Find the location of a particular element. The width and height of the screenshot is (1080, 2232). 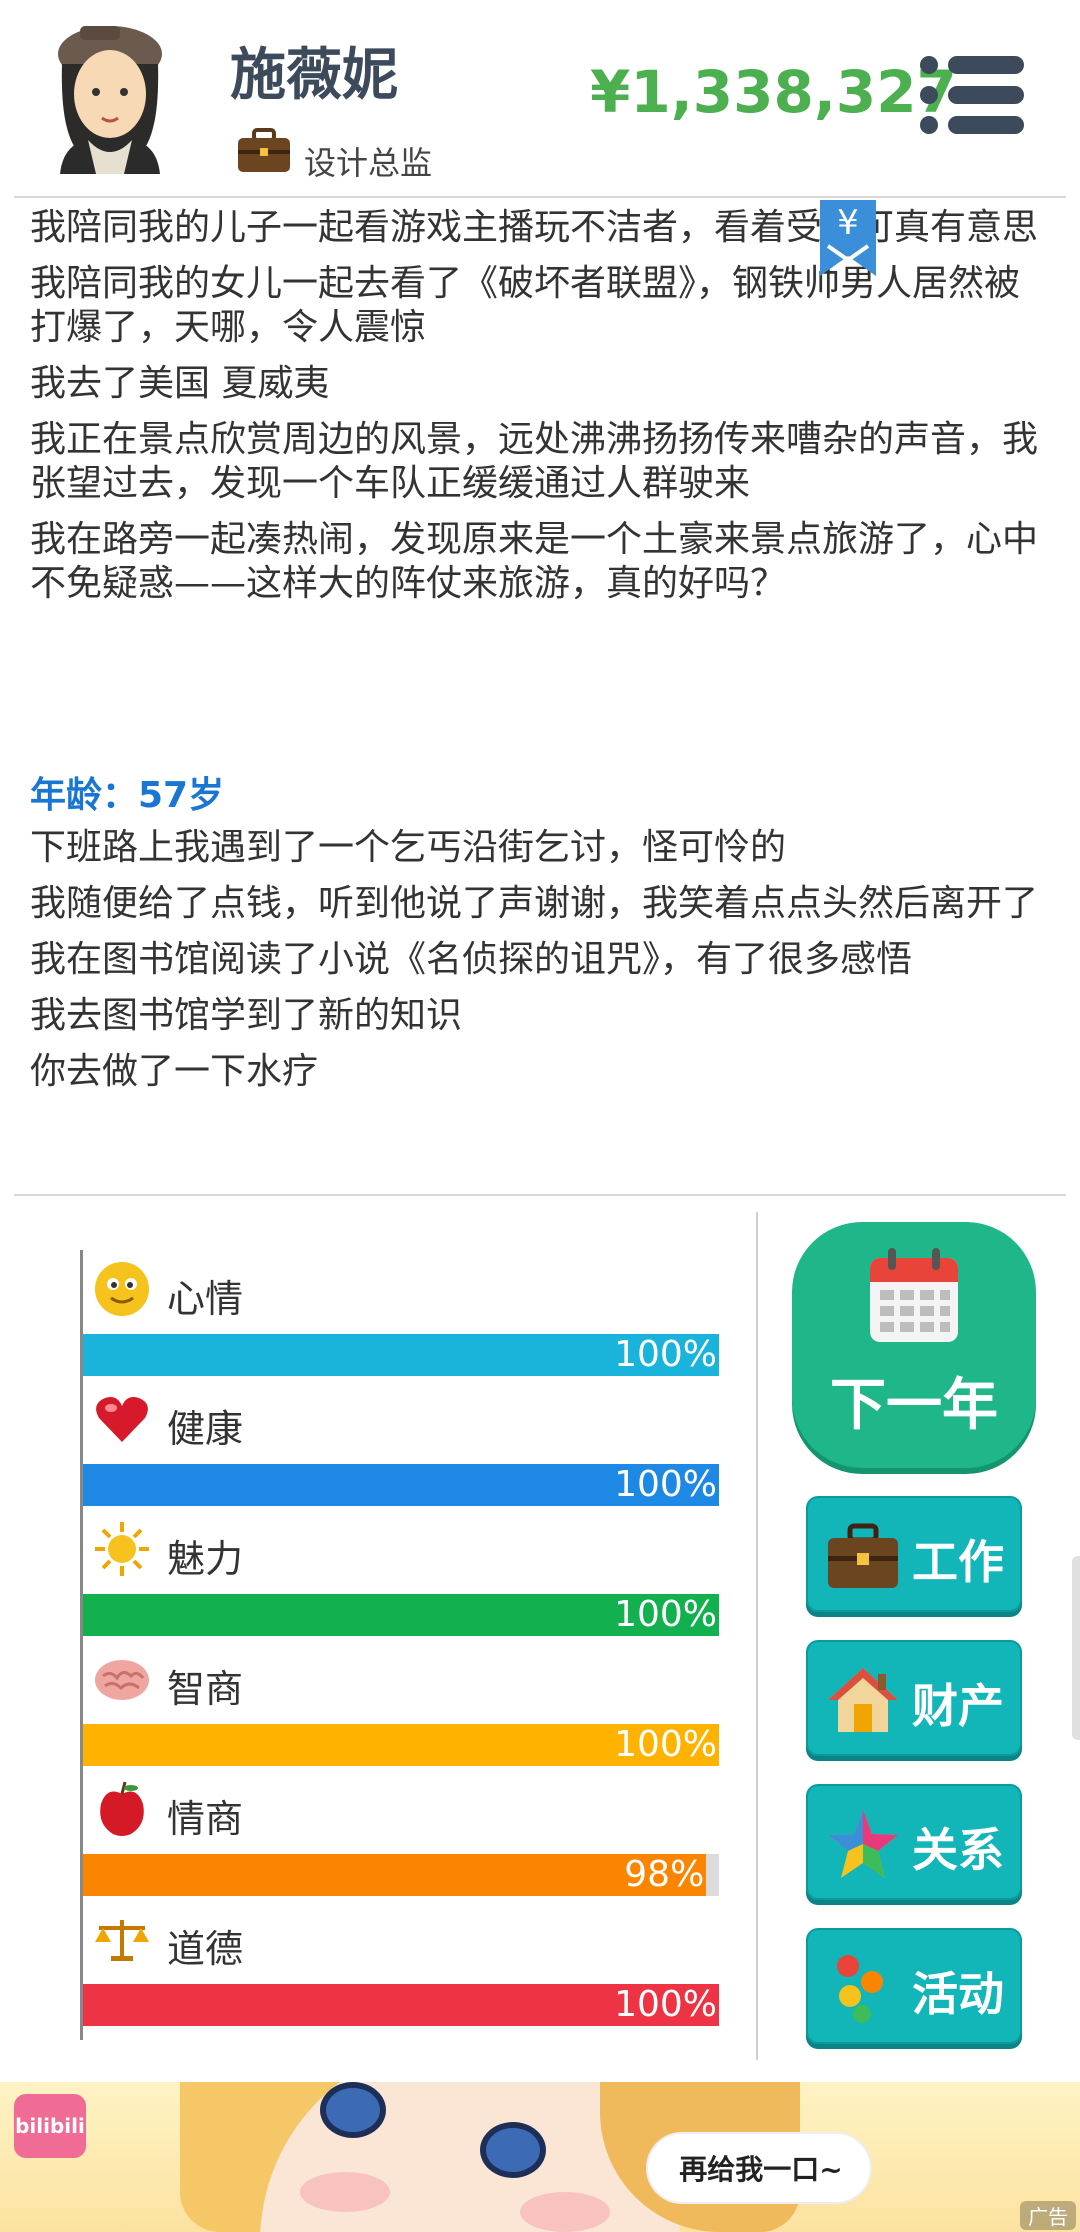

calendar-icon is located at coordinates (914, 1295).